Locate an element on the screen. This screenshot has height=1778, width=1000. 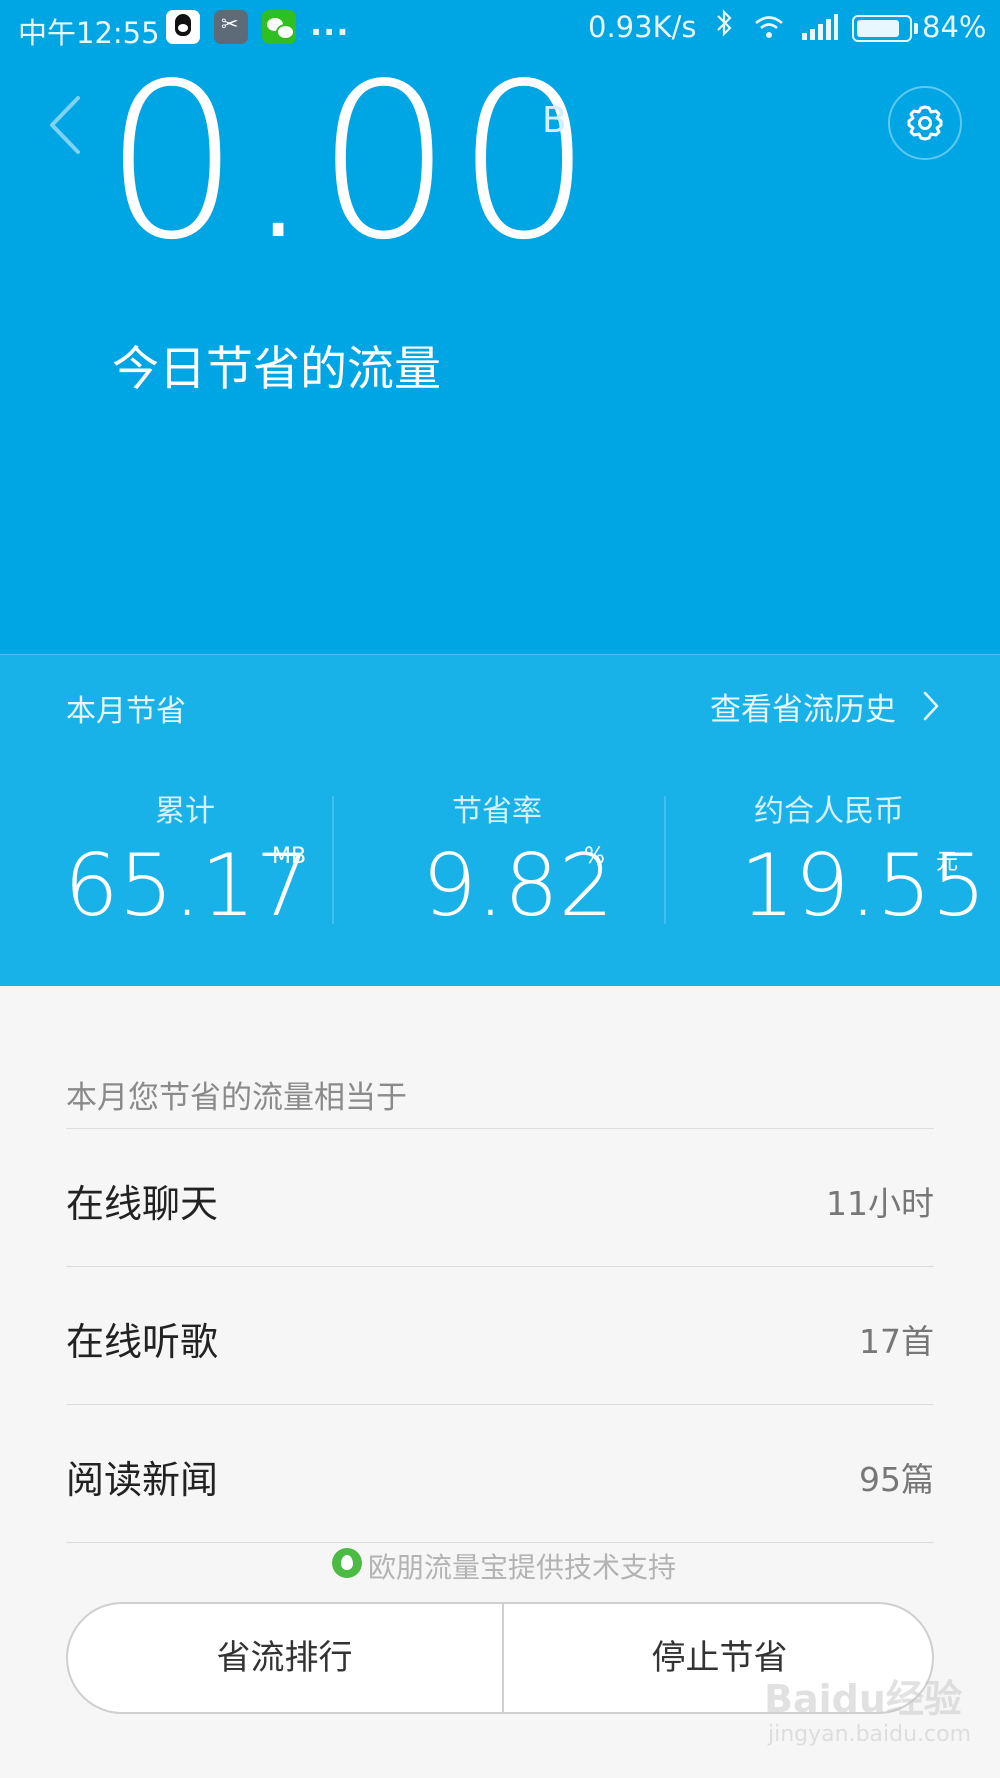
network-speed: 0.93K/s is located at coordinates (642, 27).